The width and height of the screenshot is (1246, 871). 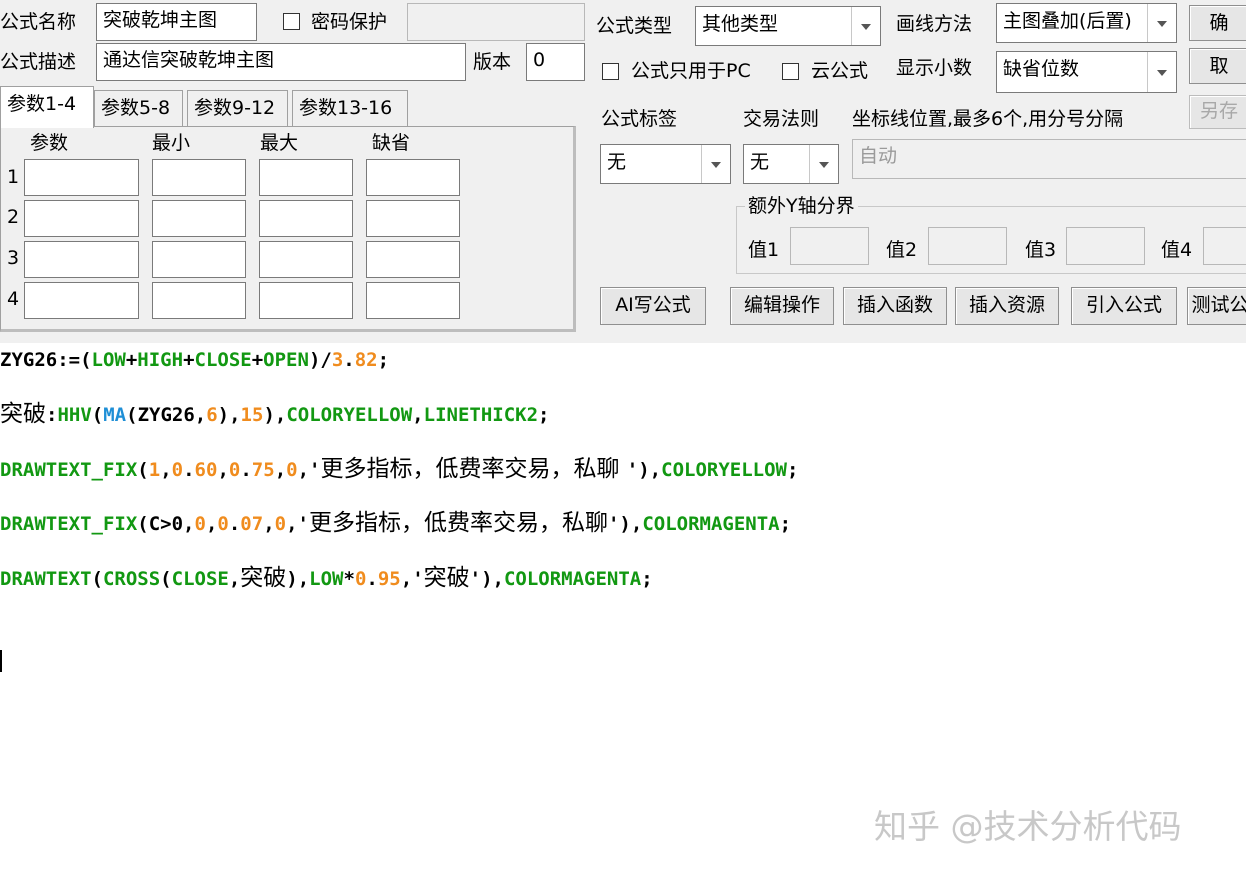 I want to click on trade-rule-select: 无, so click(x=791, y=164).